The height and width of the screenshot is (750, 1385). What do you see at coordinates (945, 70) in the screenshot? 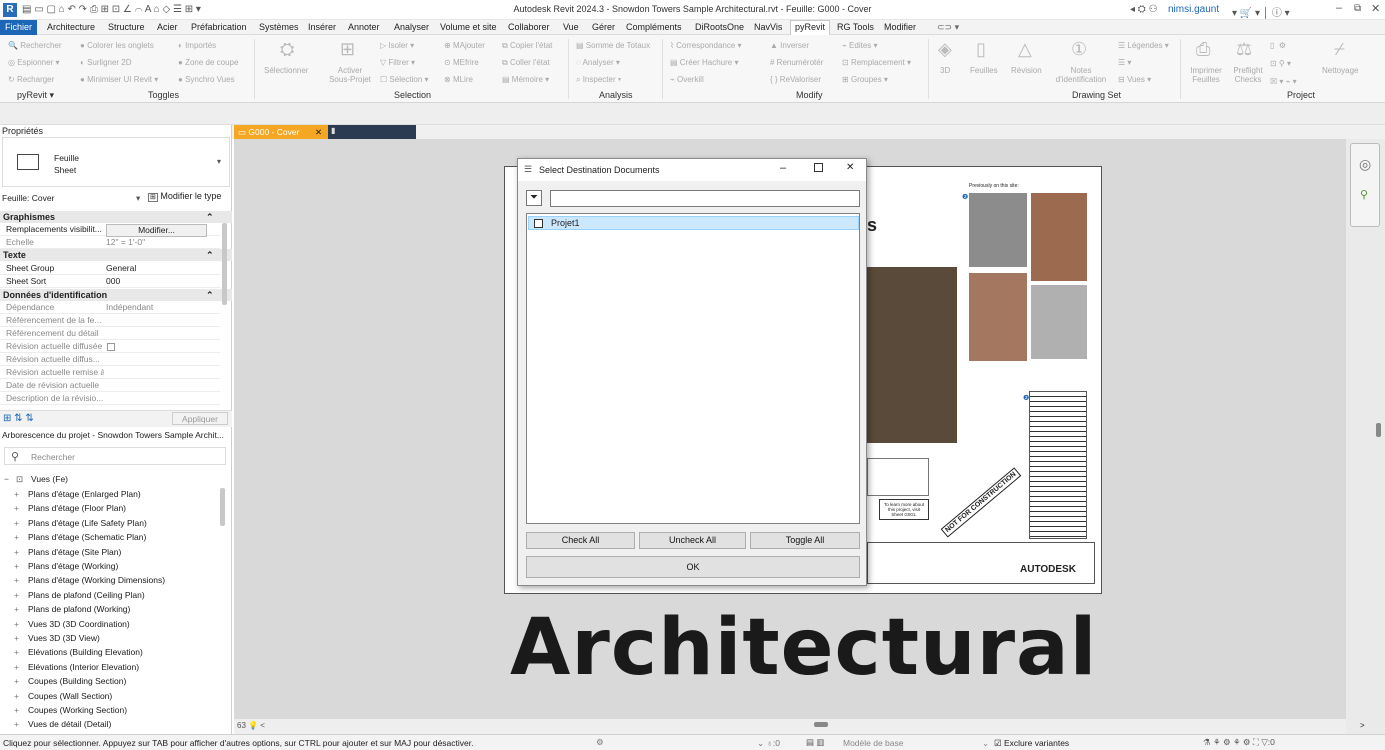
I see `rb-3d: 3D` at bounding box center [945, 70].